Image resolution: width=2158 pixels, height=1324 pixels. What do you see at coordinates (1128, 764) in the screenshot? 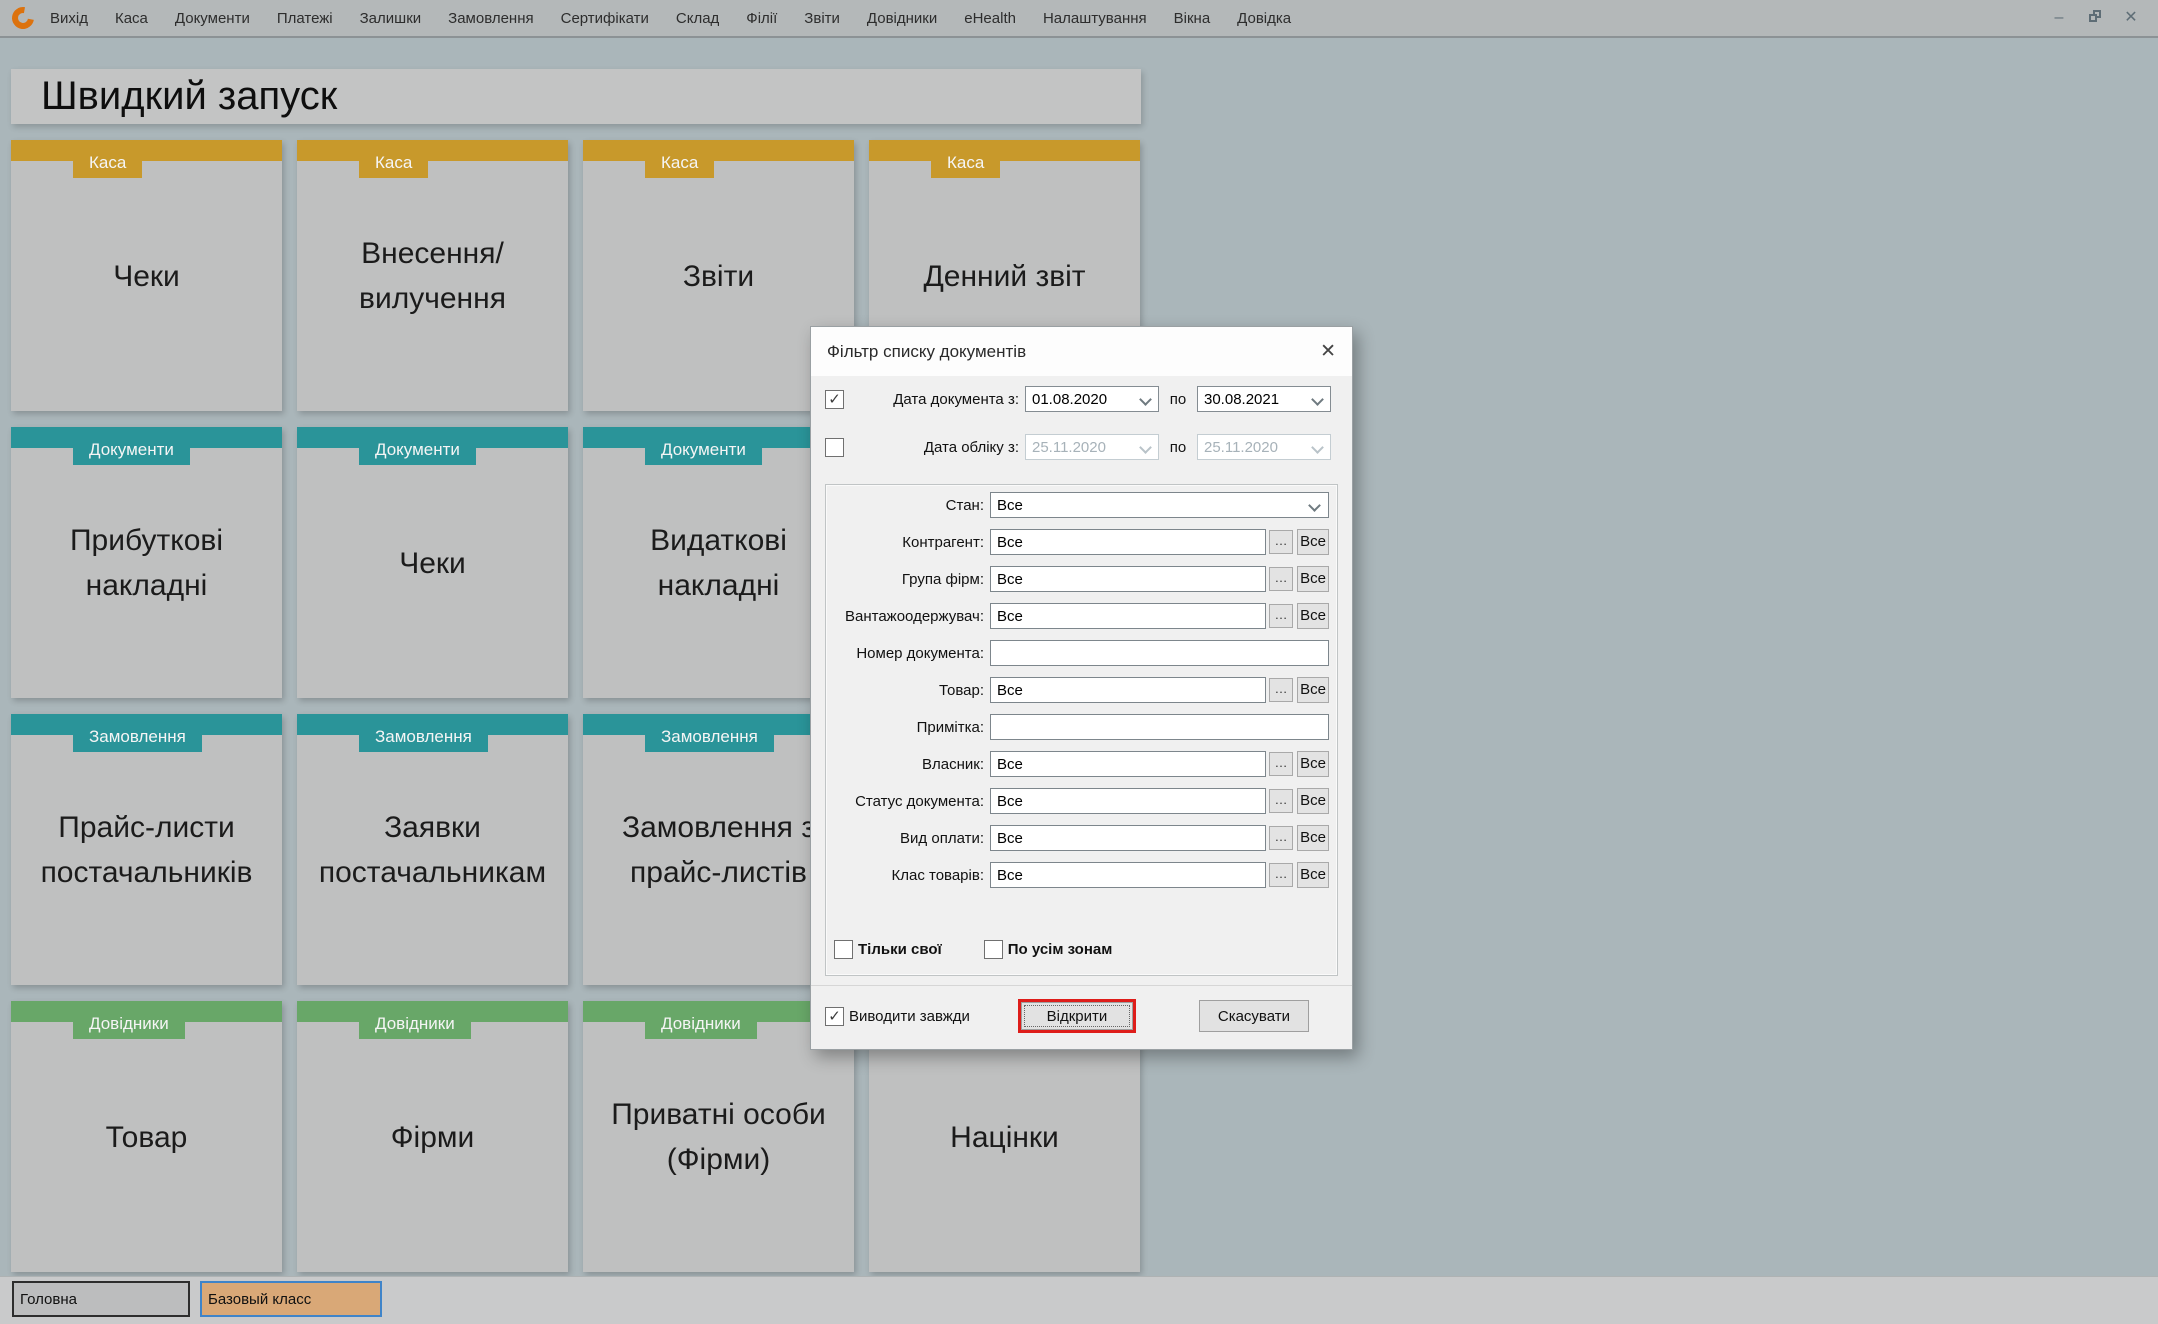
I see `field-vlasnyk-input: Все` at bounding box center [1128, 764].